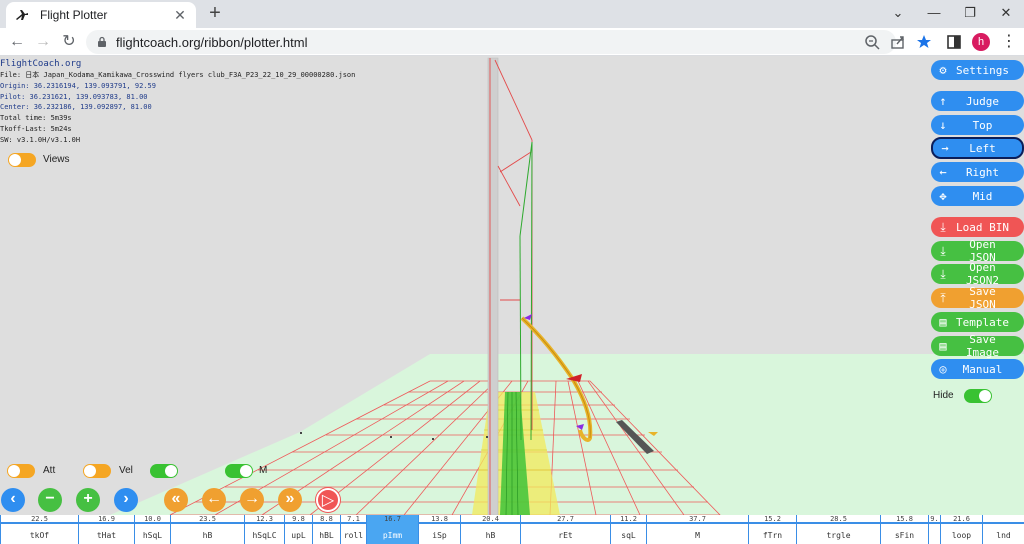  Describe the element at coordinates (298, 519) in the screenshot. I see `segment-duration: 9.8` at that location.